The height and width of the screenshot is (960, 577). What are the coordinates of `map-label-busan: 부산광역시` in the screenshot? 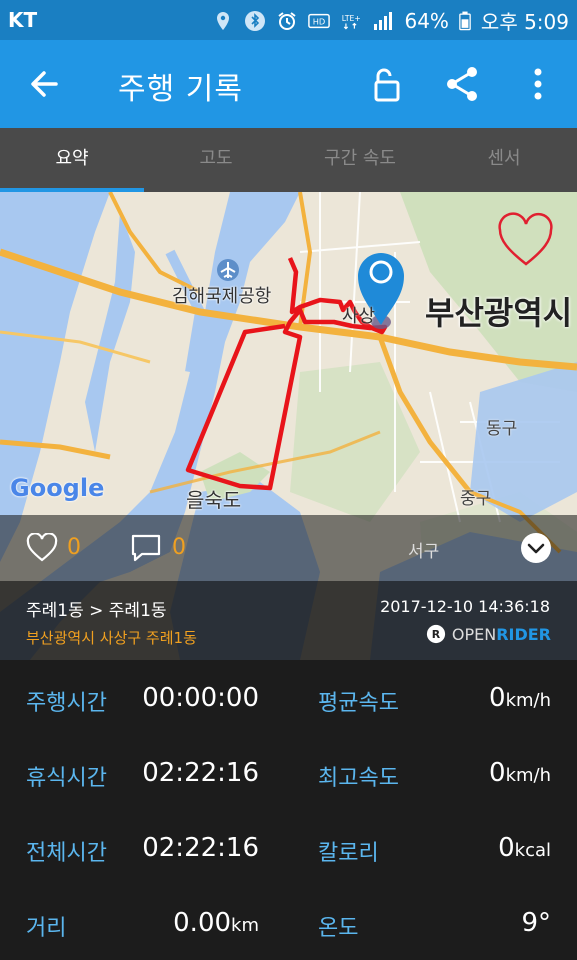 It's located at (499, 313).